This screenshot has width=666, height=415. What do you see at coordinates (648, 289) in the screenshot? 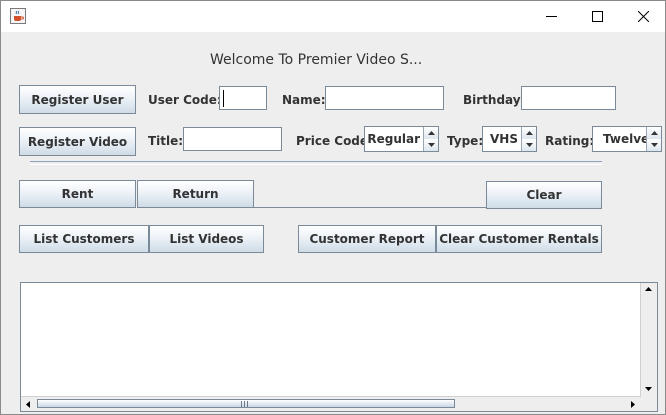
I see `scroll-up-arrow-icon` at bounding box center [648, 289].